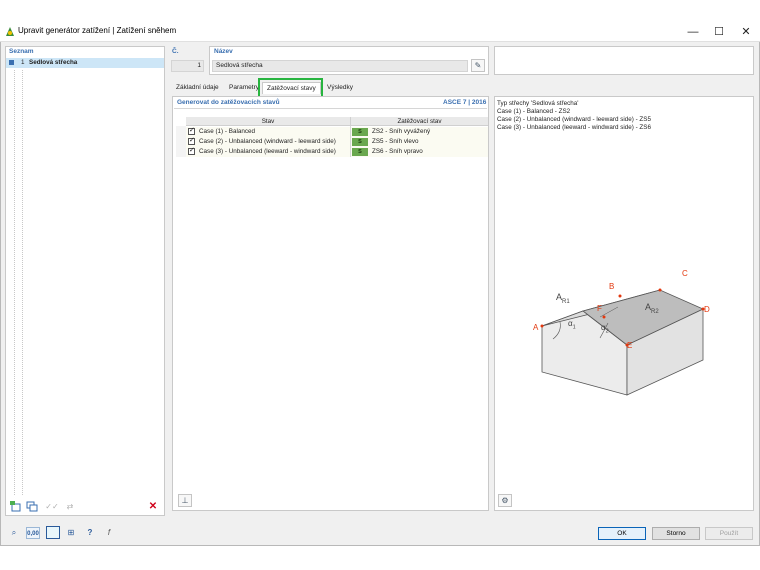 The height and width of the screenshot is (570, 760). I want to click on close-button: ✕, so click(746, 32).